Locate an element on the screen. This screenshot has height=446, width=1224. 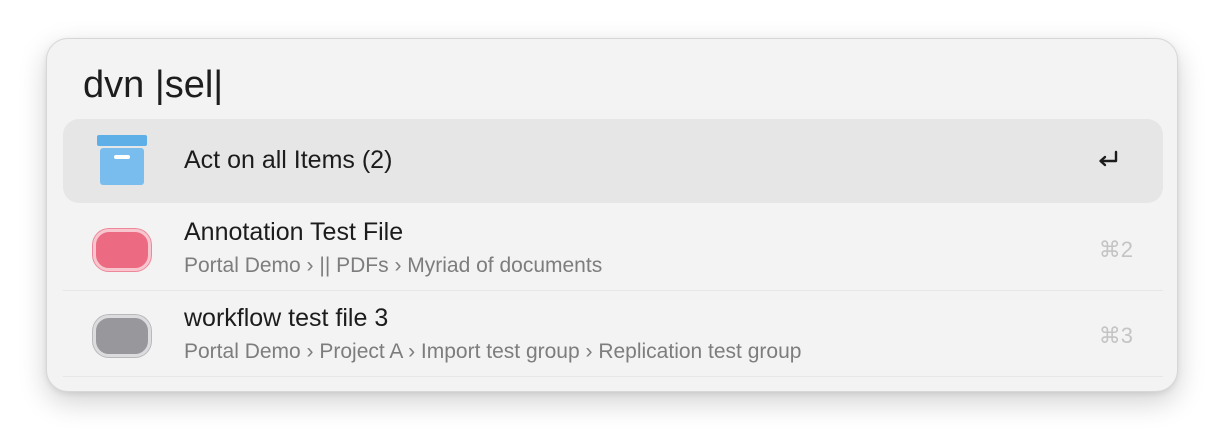
archive-box-icon is located at coordinates (122, 160).